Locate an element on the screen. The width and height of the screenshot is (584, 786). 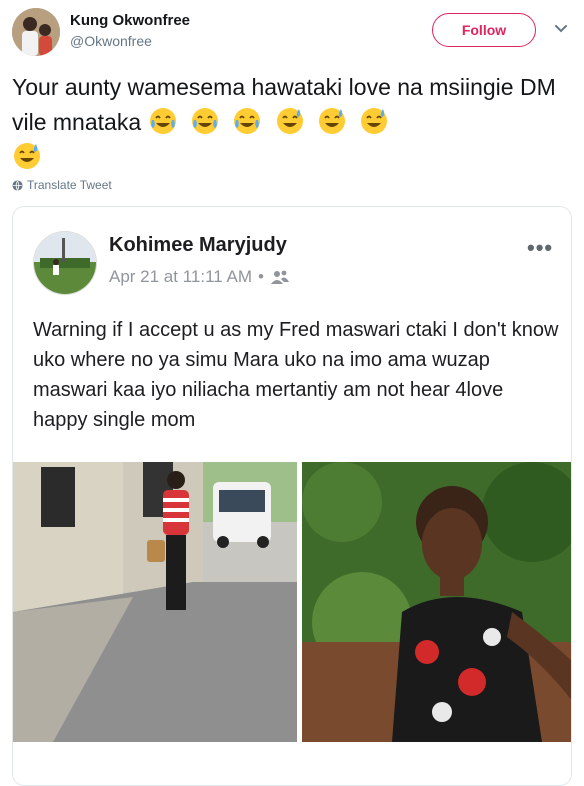
author-avatar is located at coordinates (36, 32).